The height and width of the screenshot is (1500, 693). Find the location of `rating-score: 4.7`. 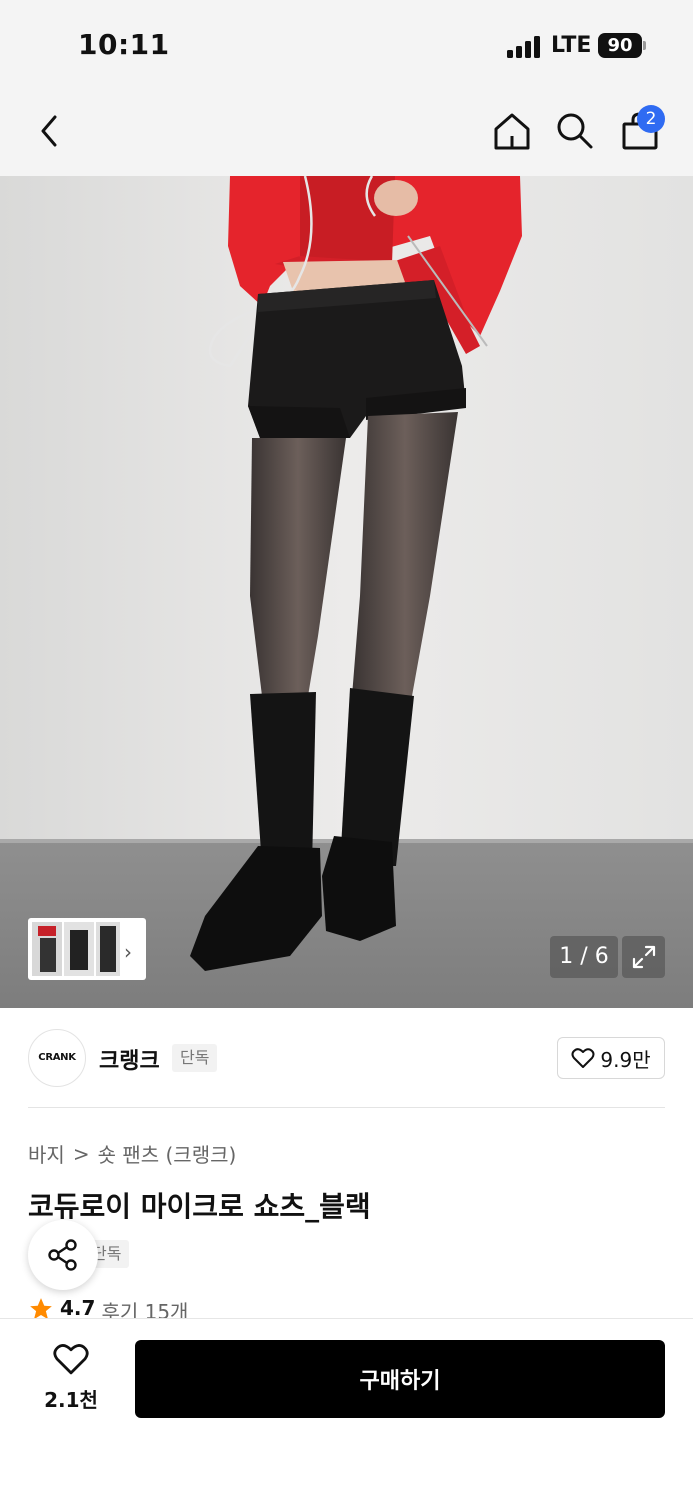

rating-score: 4.7 is located at coordinates (78, 1307).